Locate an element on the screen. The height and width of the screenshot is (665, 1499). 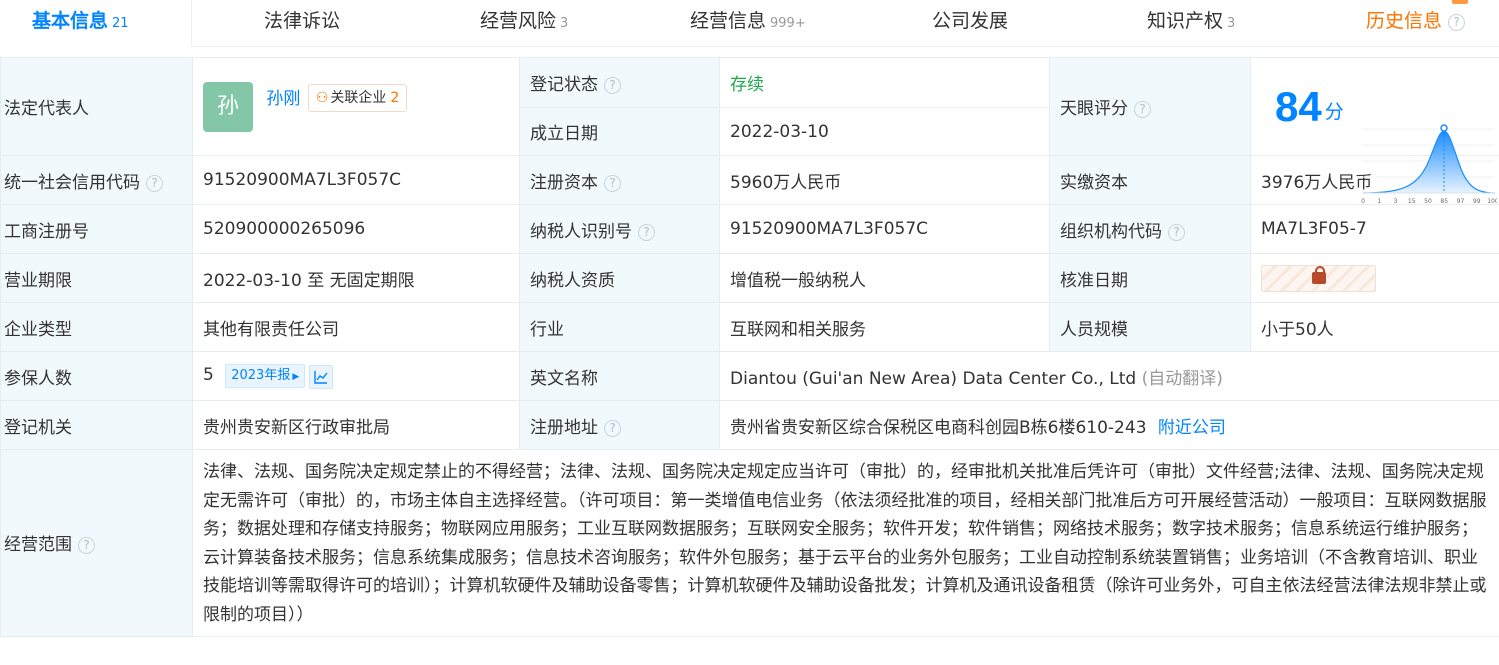
tianyan-score-cell: 84分 0131550859799100 is located at coordinates (1374, 131).